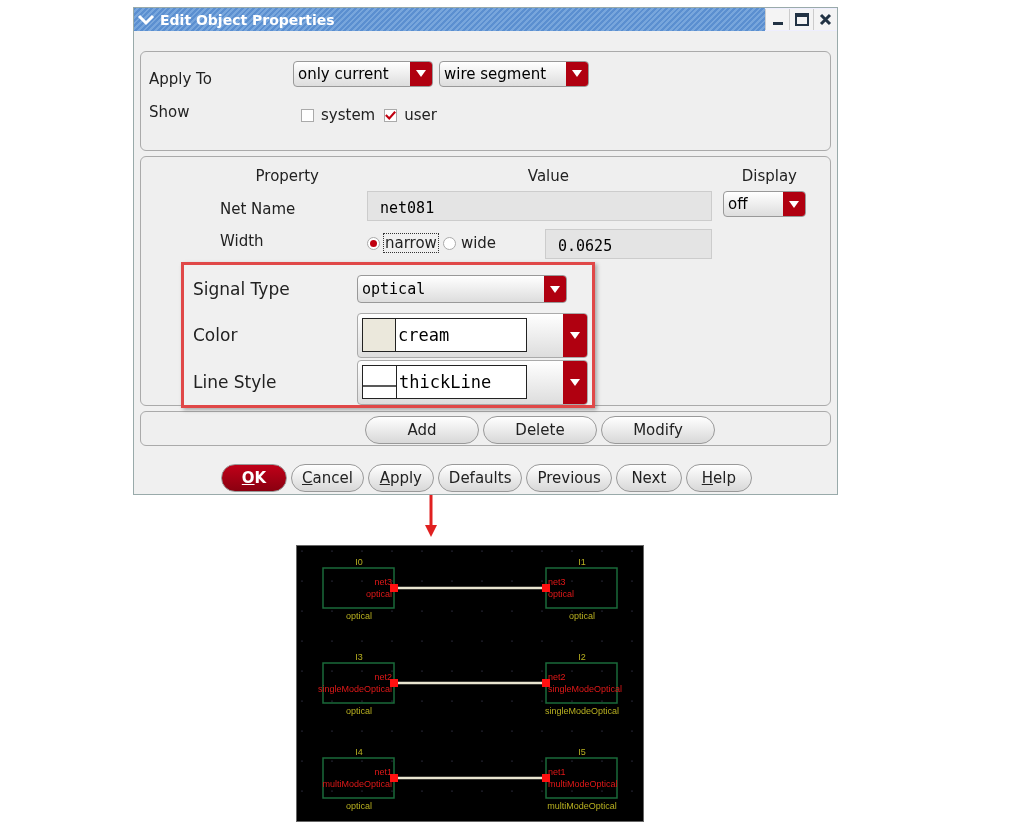 This screenshot has width=1013, height=833. Describe the element at coordinates (242, 241) in the screenshot. I see `width-label: Width` at that location.